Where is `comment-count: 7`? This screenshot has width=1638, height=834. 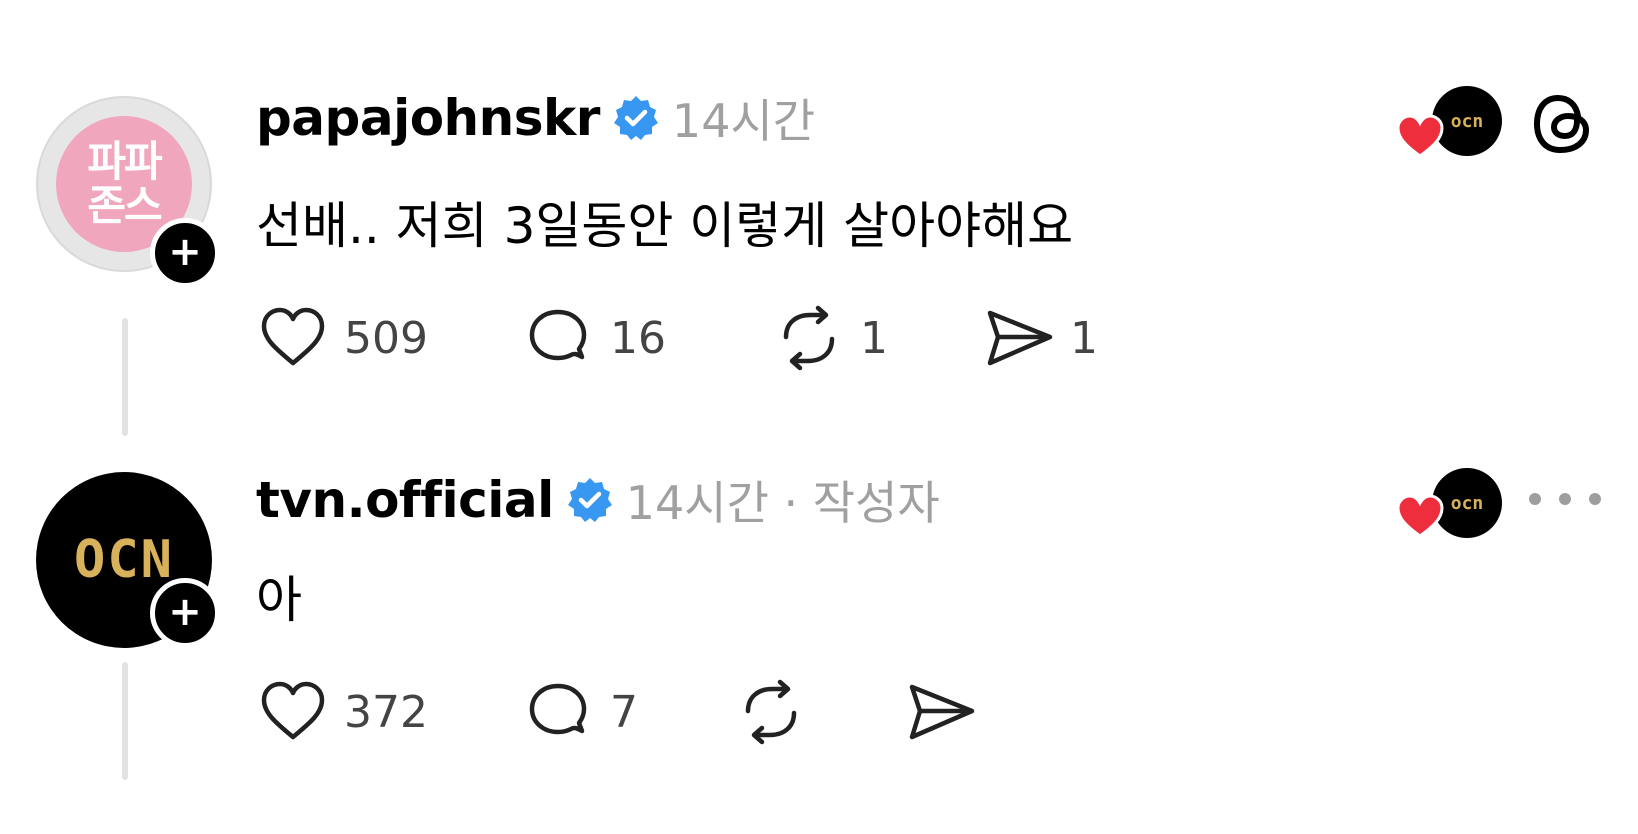 comment-count: 7 is located at coordinates (624, 712).